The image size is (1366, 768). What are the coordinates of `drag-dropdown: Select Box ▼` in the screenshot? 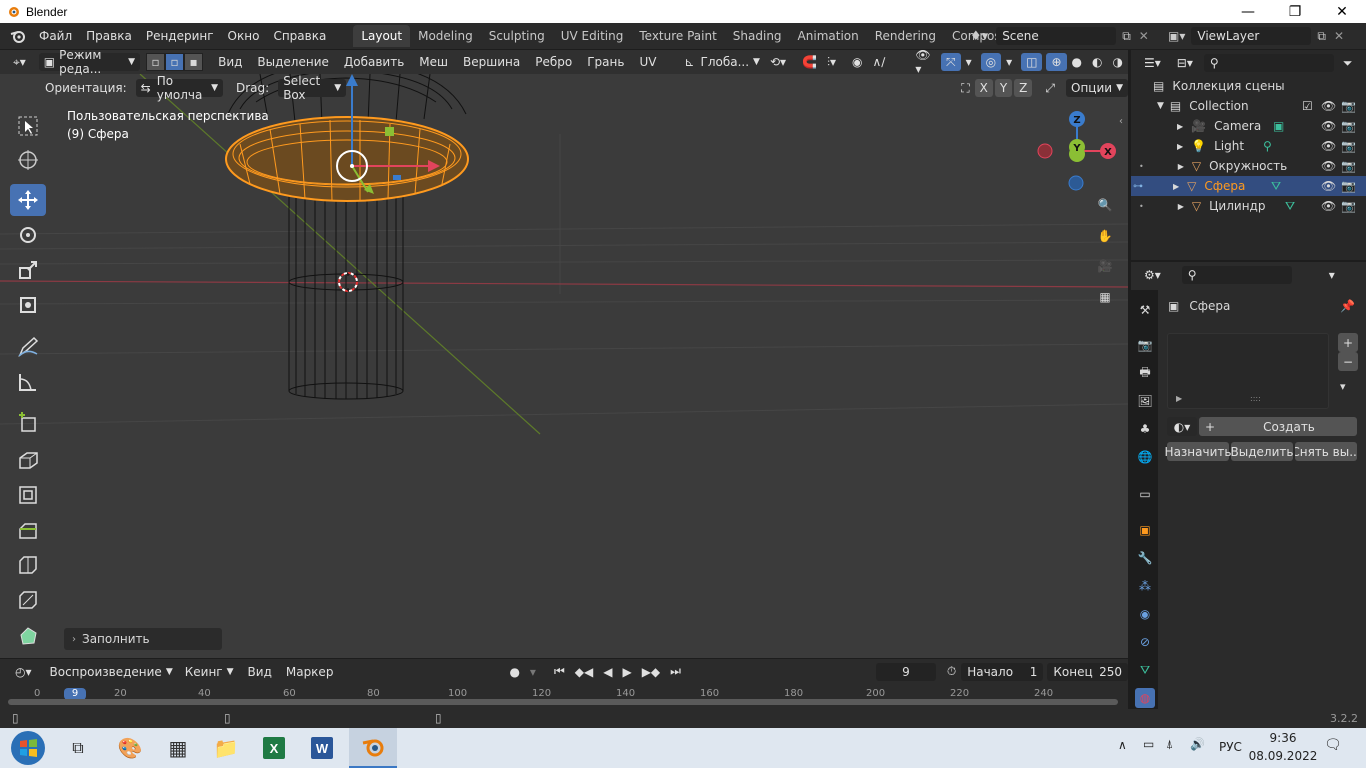 It's located at (312, 88).